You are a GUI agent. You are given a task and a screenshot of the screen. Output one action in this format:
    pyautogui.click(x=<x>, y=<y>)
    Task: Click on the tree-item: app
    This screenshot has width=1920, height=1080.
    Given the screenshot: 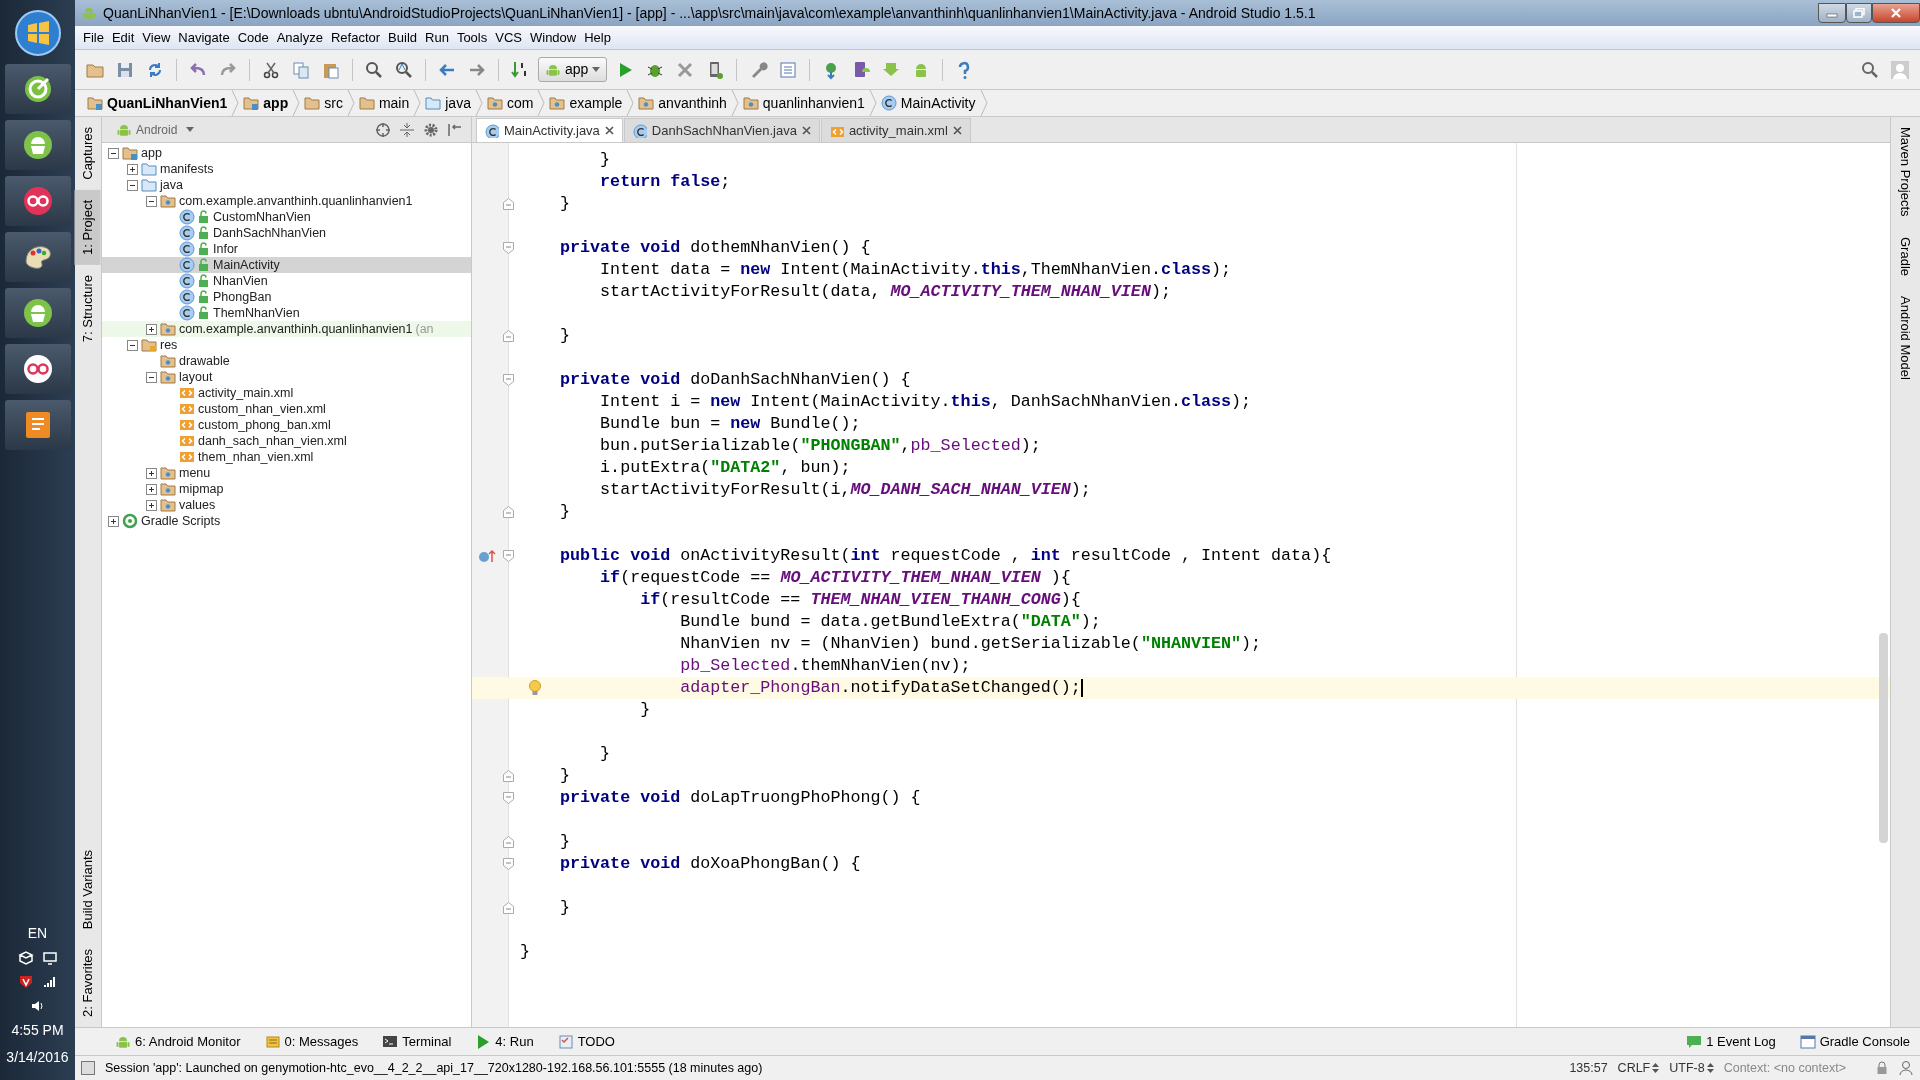 What is the action you would take?
    pyautogui.click(x=286, y=153)
    